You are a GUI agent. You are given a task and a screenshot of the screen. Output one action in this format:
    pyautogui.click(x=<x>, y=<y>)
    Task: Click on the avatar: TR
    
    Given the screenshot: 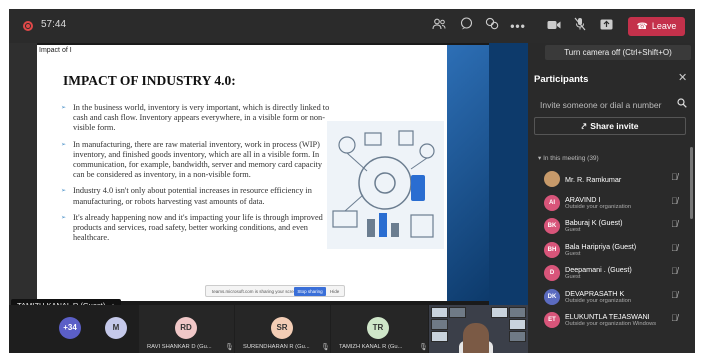 What is the action you would take?
    pyautogui.click(x=378, y=328)
    